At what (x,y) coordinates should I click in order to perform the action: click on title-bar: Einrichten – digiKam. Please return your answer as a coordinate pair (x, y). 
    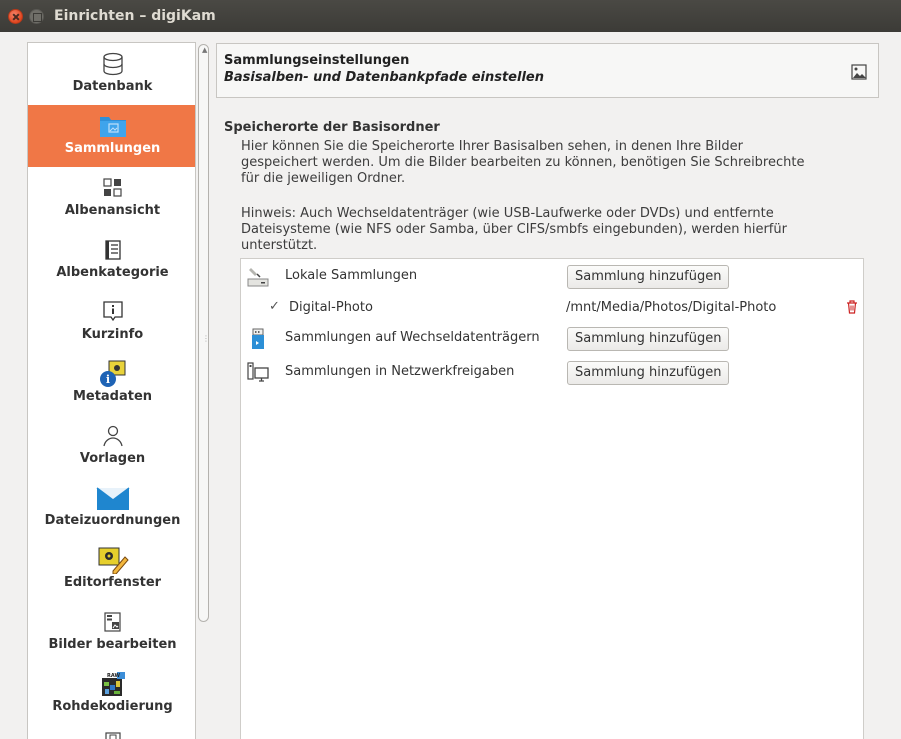
    Looking at the image, I should click on (450, 16).